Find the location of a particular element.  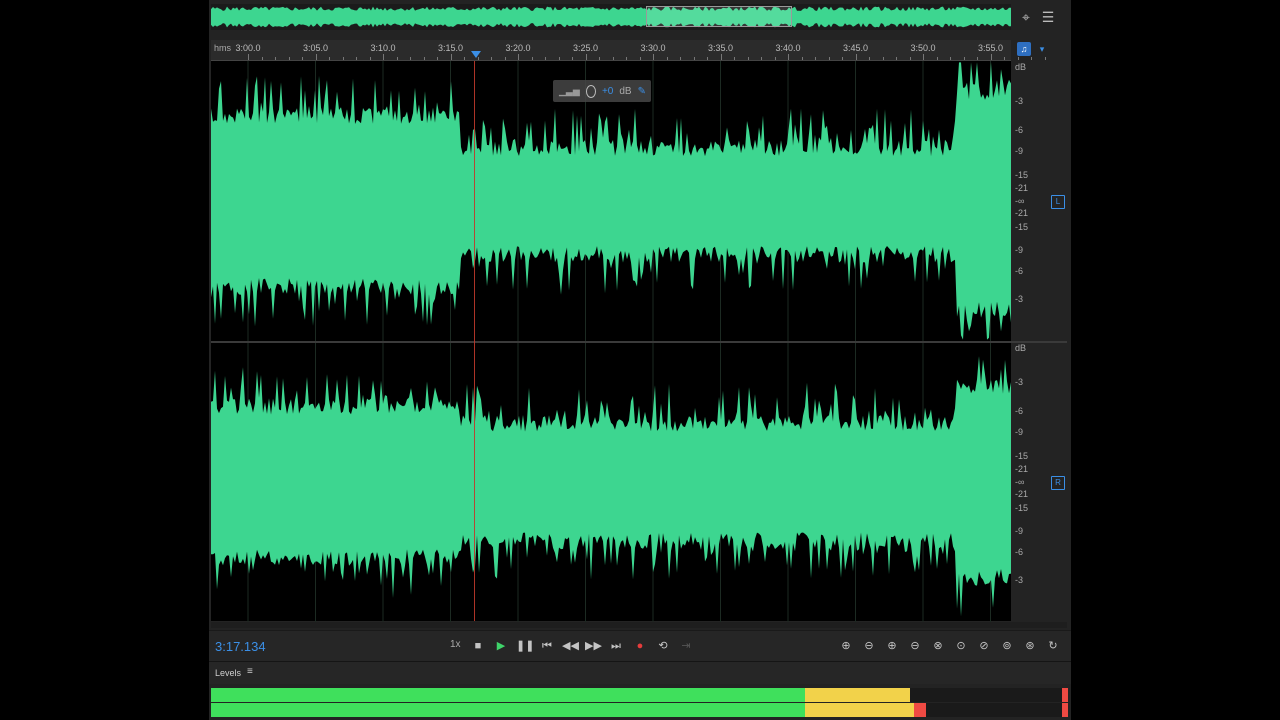

ruler-tick-label: 3:50.0 is located at coordinates (923, 48).